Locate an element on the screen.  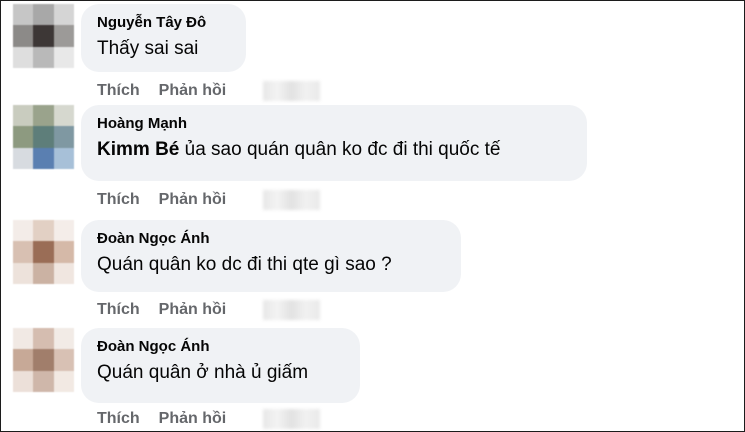
comment-bubble: Đoàn Ngọc Ánh Quán quân ở nhà ủ giấm is located at coordinates (220, 365).